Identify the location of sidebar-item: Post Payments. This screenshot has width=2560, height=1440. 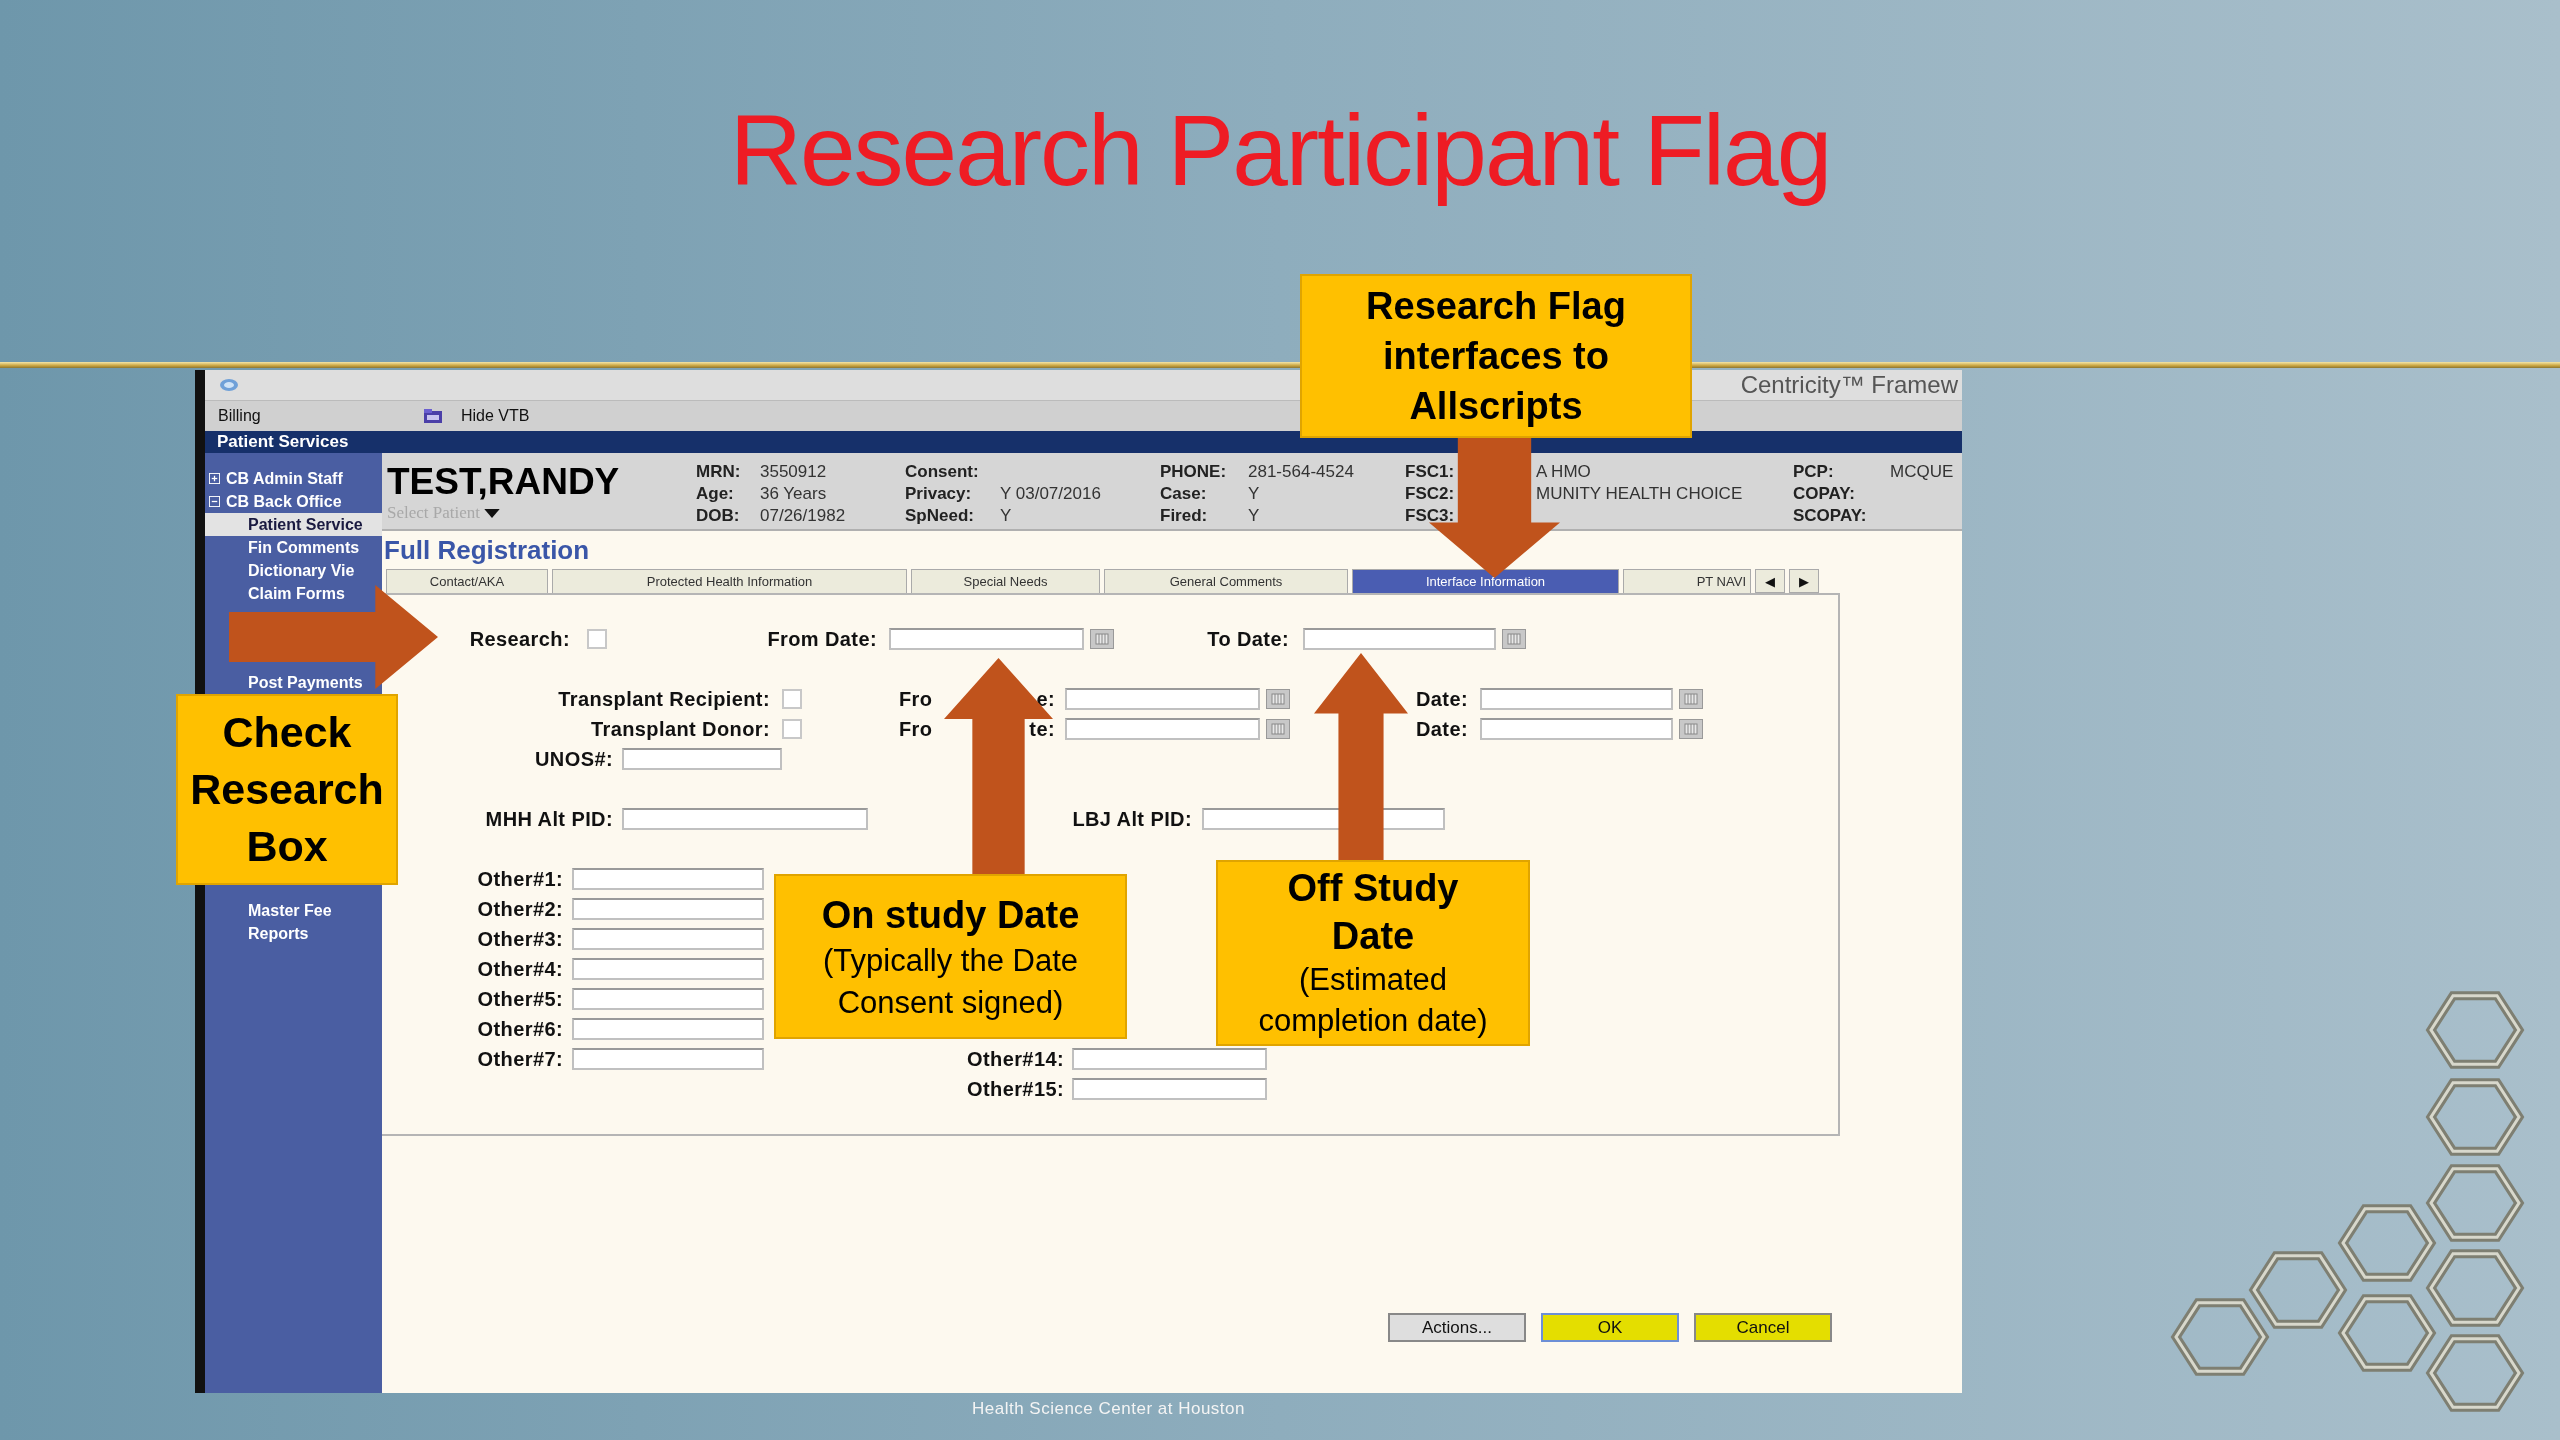
(285, 682).